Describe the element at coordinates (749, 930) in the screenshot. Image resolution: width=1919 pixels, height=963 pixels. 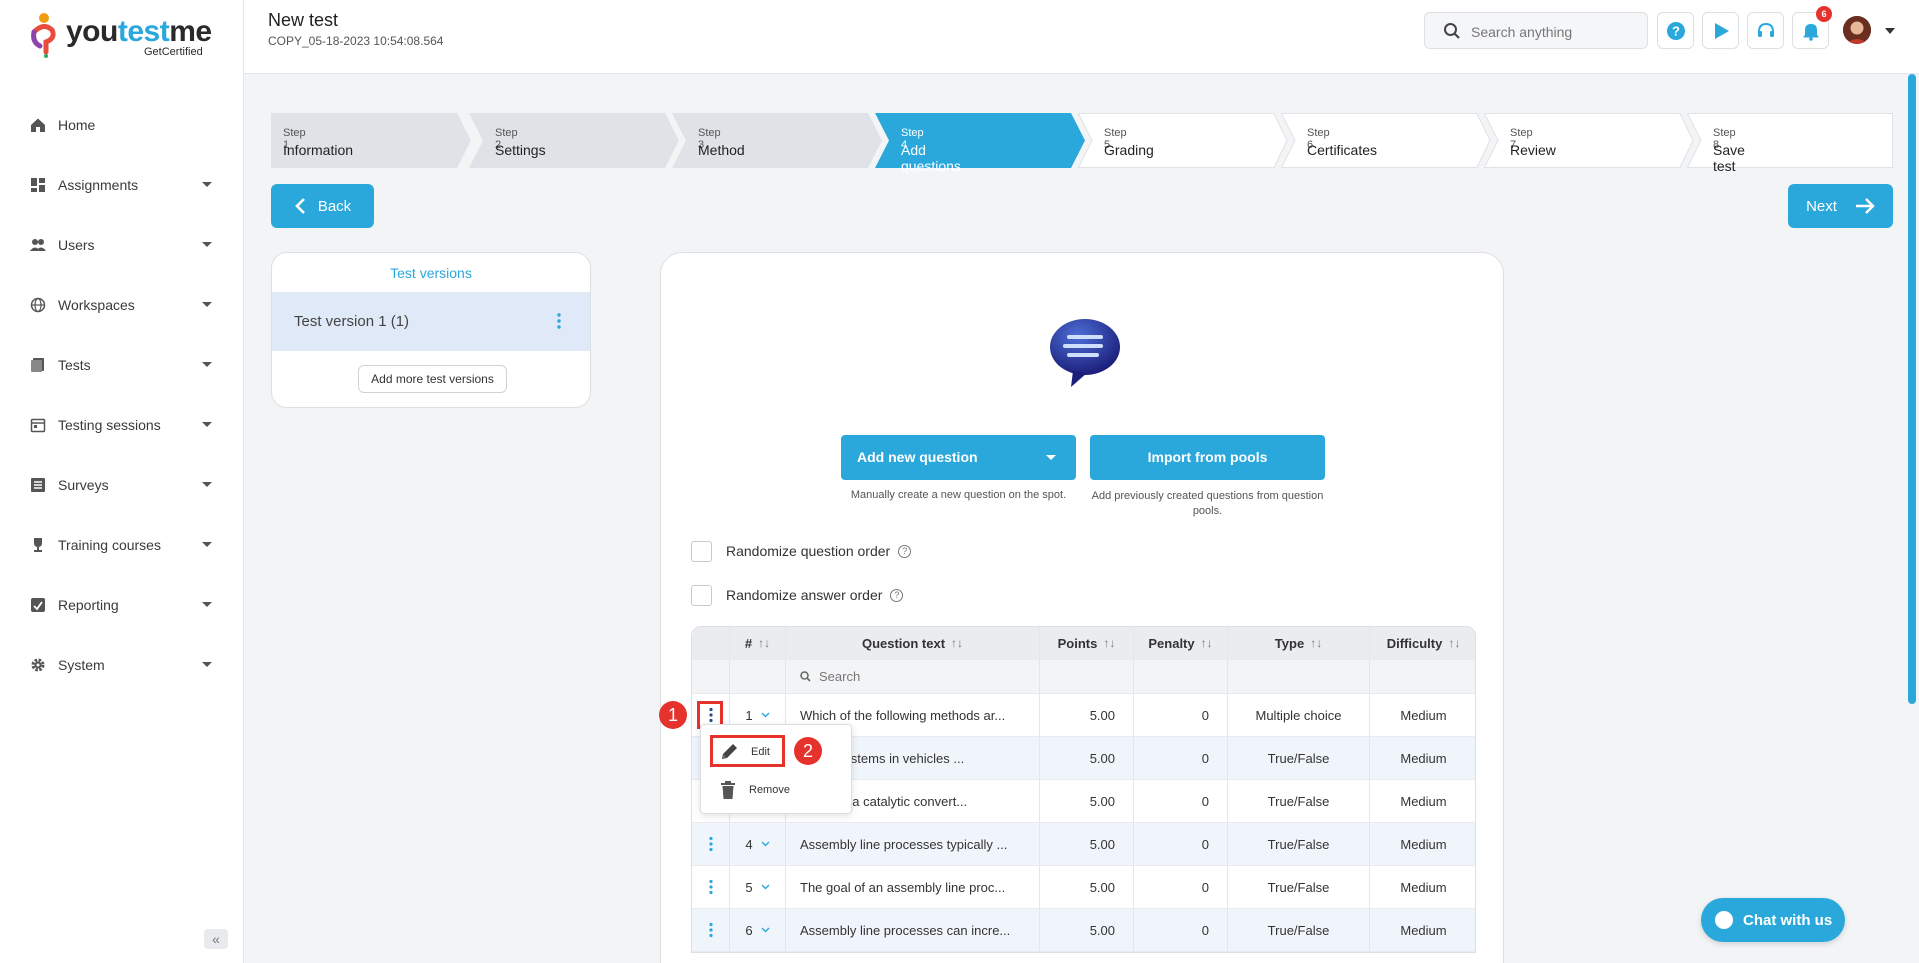
I see `row-number: 6` at that location.